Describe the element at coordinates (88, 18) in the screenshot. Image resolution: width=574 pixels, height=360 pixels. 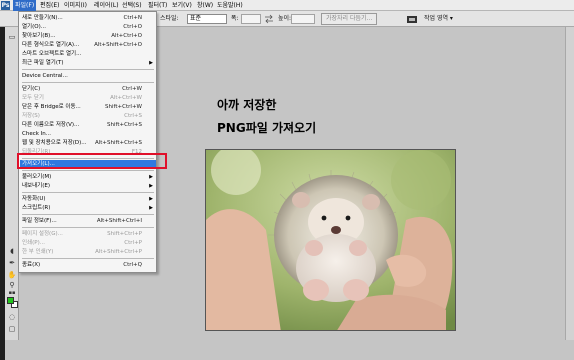
I see `menu-item-new: 새로 만들기(N)... Ctrl+N` at that location.